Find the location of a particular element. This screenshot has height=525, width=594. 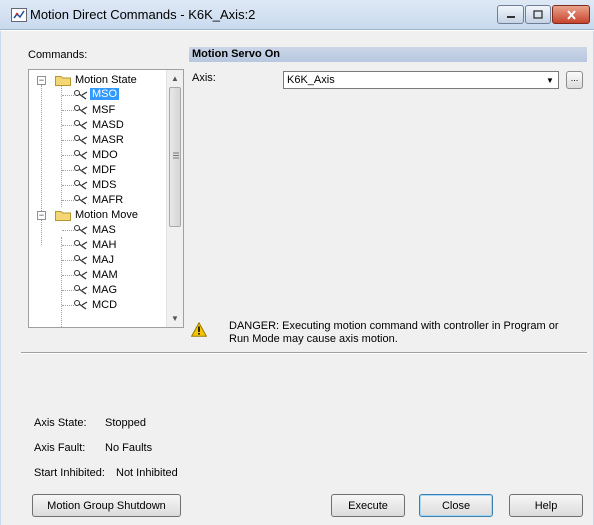

tree-item-mam: MAM is located at coordinates (98, 275).